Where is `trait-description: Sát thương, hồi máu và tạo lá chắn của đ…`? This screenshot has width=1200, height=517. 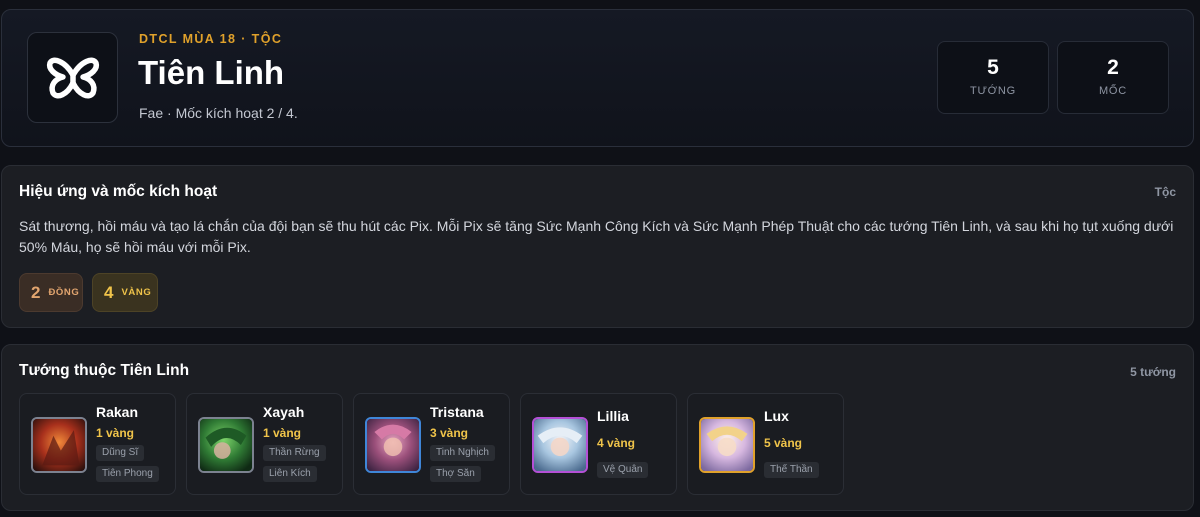 trait-description: Sát thương, hồi máu và tạo lá chắn của đ… is located at coordinates (596, 236).